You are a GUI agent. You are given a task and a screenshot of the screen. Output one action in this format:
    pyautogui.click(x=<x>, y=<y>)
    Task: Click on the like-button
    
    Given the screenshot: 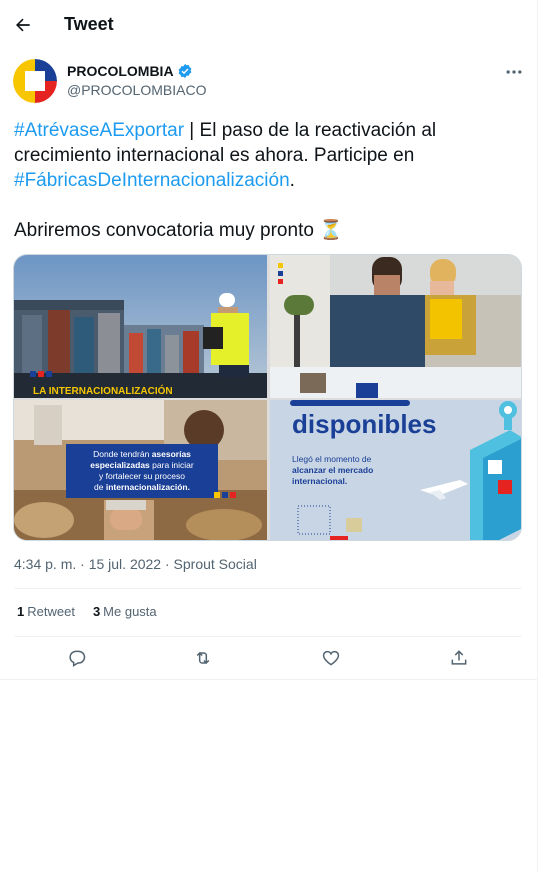 What is the action you would take?
    pyautogui.click(x=331, y=658)
    